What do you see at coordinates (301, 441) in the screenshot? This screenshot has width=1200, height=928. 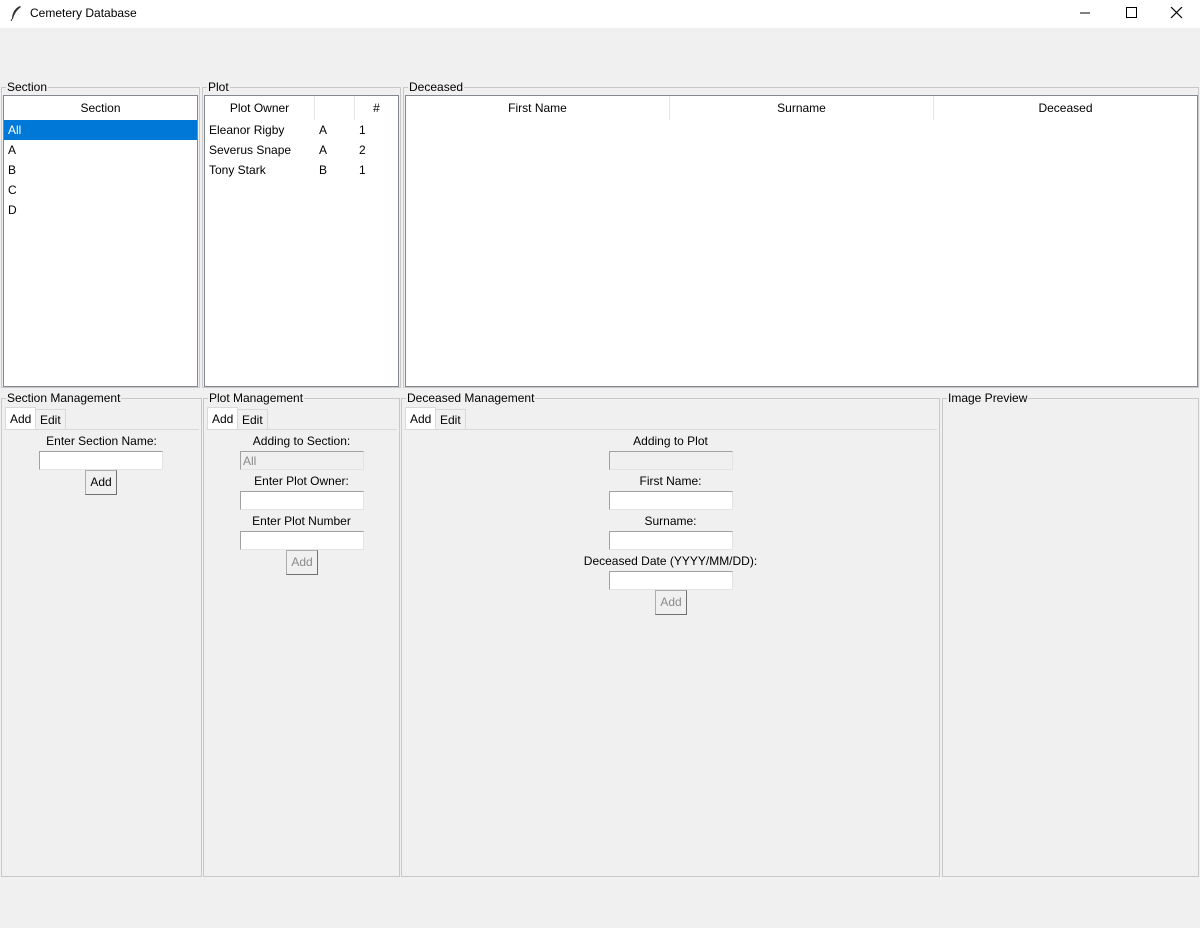 I see `adding-to-section-label: Adding to Section:` at bounding box center [301, 441].